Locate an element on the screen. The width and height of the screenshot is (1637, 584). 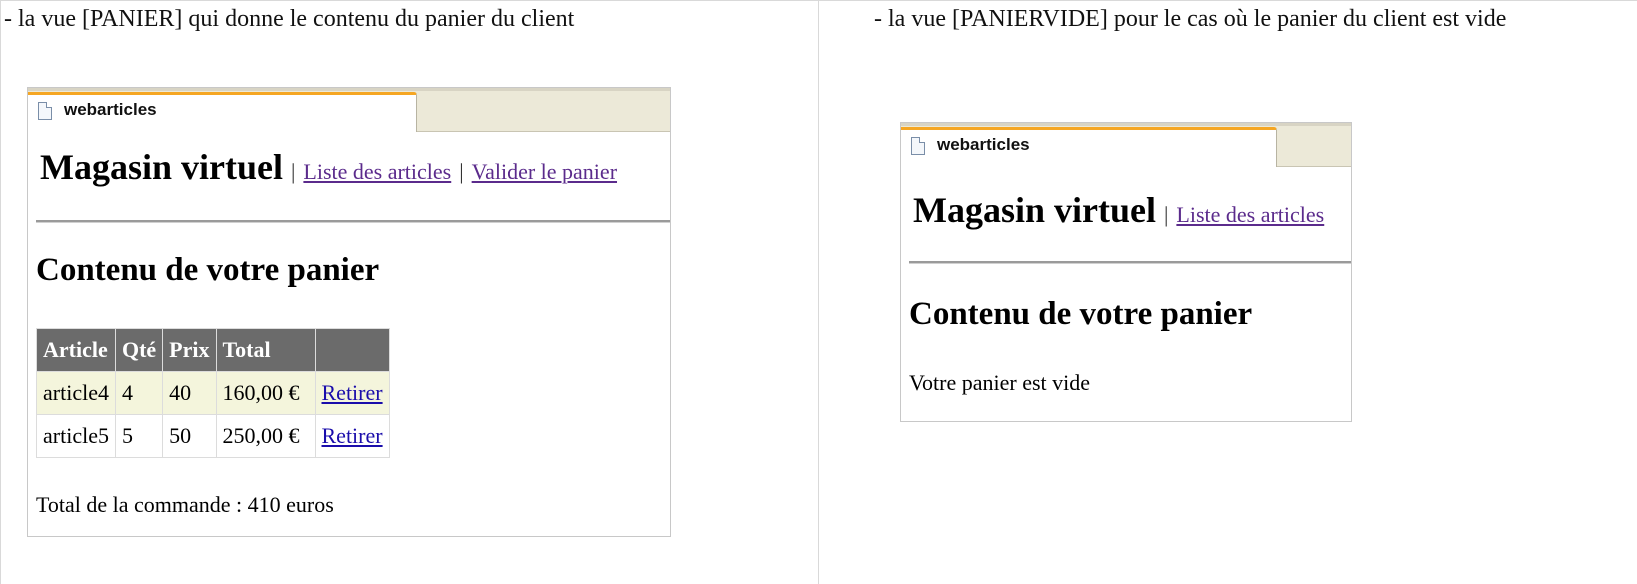
column-header-qte: Qté is located at coordinates (139, 350).